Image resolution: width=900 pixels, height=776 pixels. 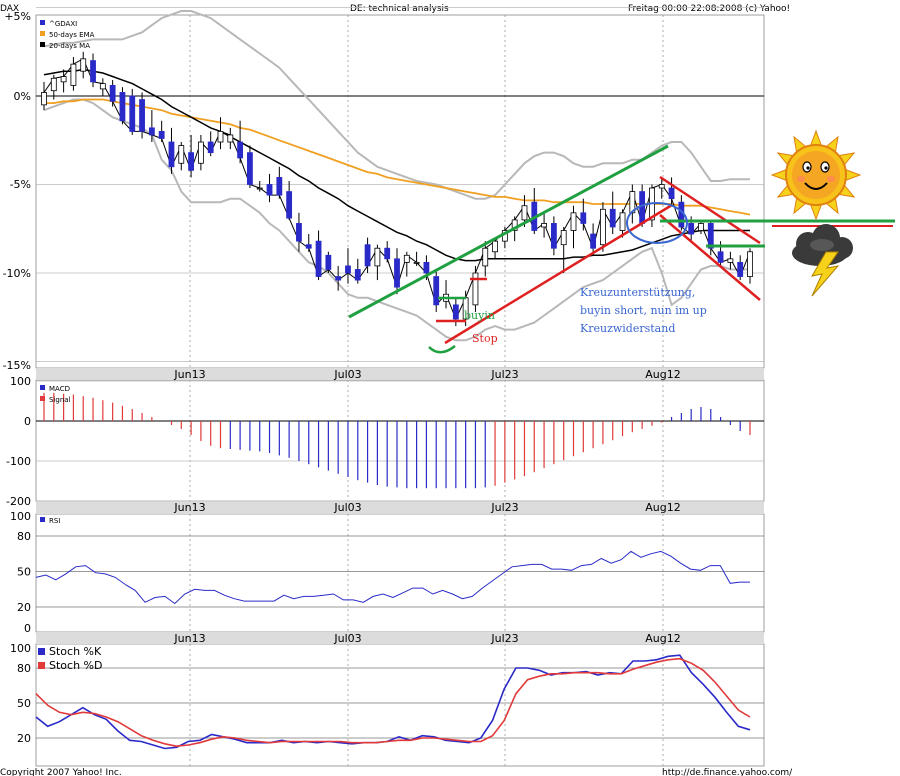 What do you see at coordinates (662, 638) in the screenshot?
I see `x-label-2-3: Aug12` at bounding box center [662, 638].